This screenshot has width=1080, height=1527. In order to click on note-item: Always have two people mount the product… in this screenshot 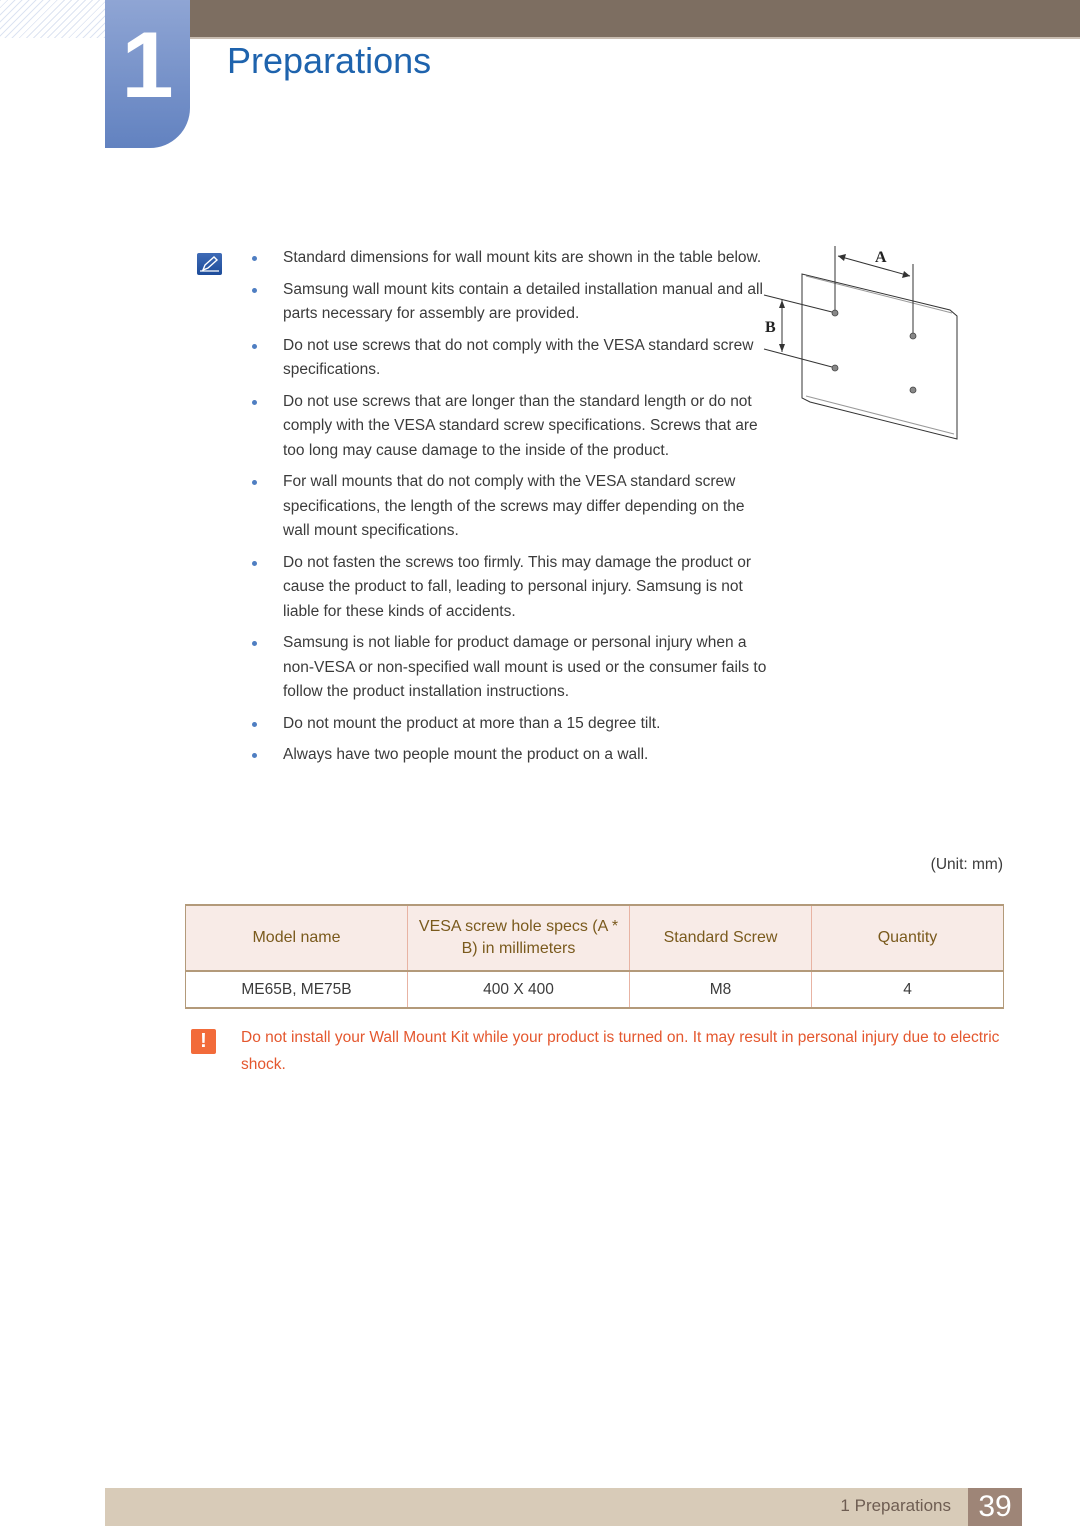, I will do `click(507, 755)`.